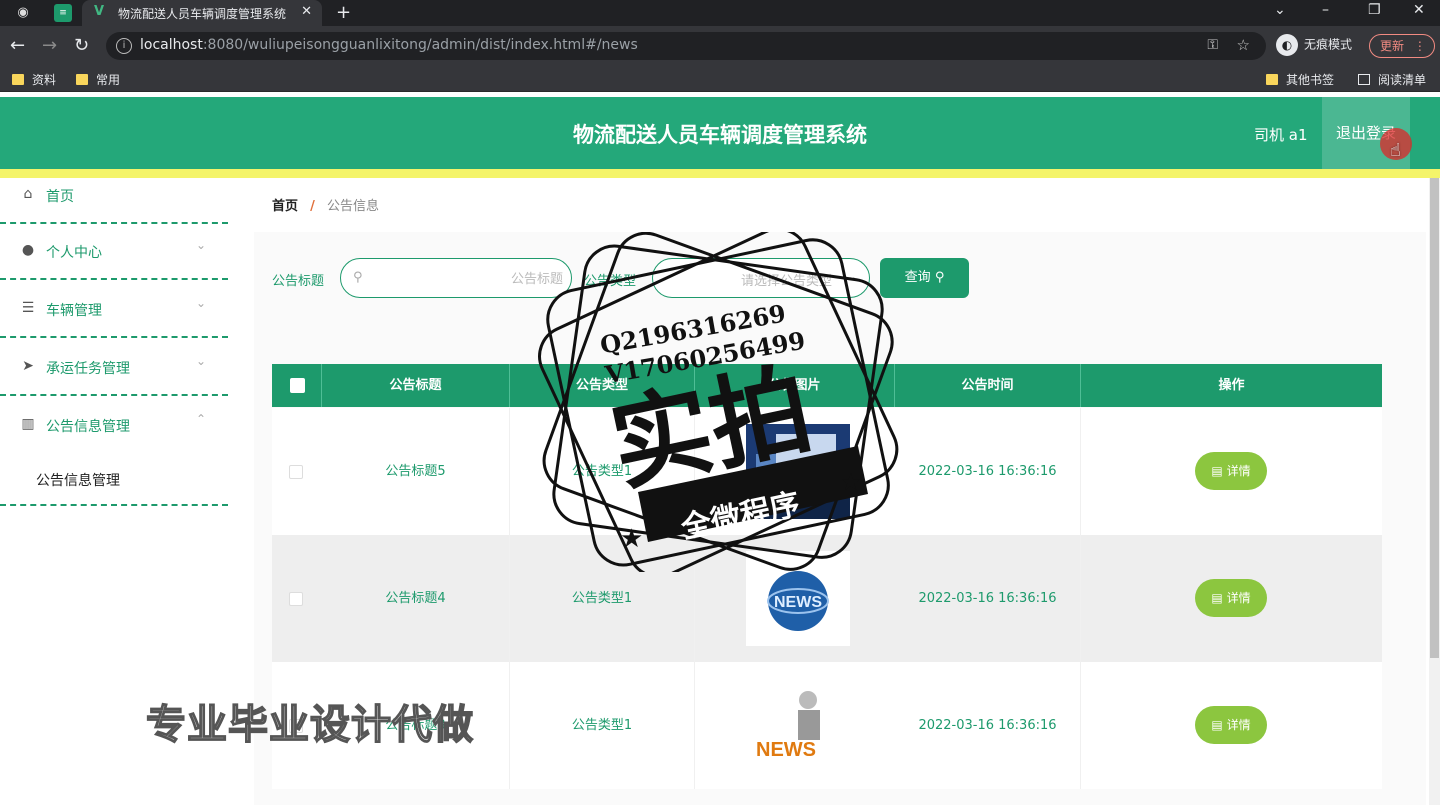  What do you see at coordinates (60, 197) in the screenshot?
I see `sidebar-item-label: 首页` at bounding box center [60, 197].